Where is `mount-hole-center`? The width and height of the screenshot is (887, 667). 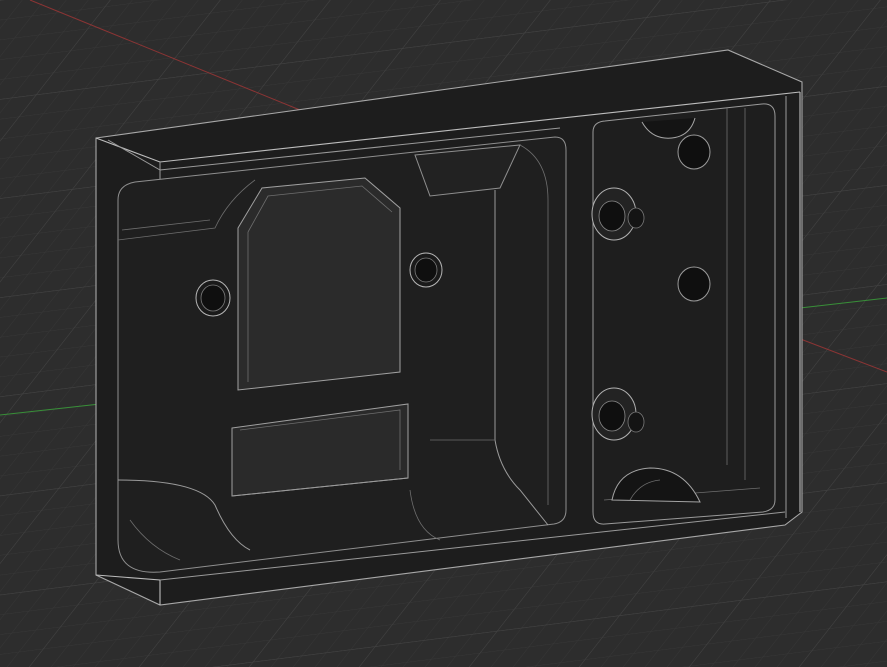 mount-hole-center is located at coordinates (426, 270).